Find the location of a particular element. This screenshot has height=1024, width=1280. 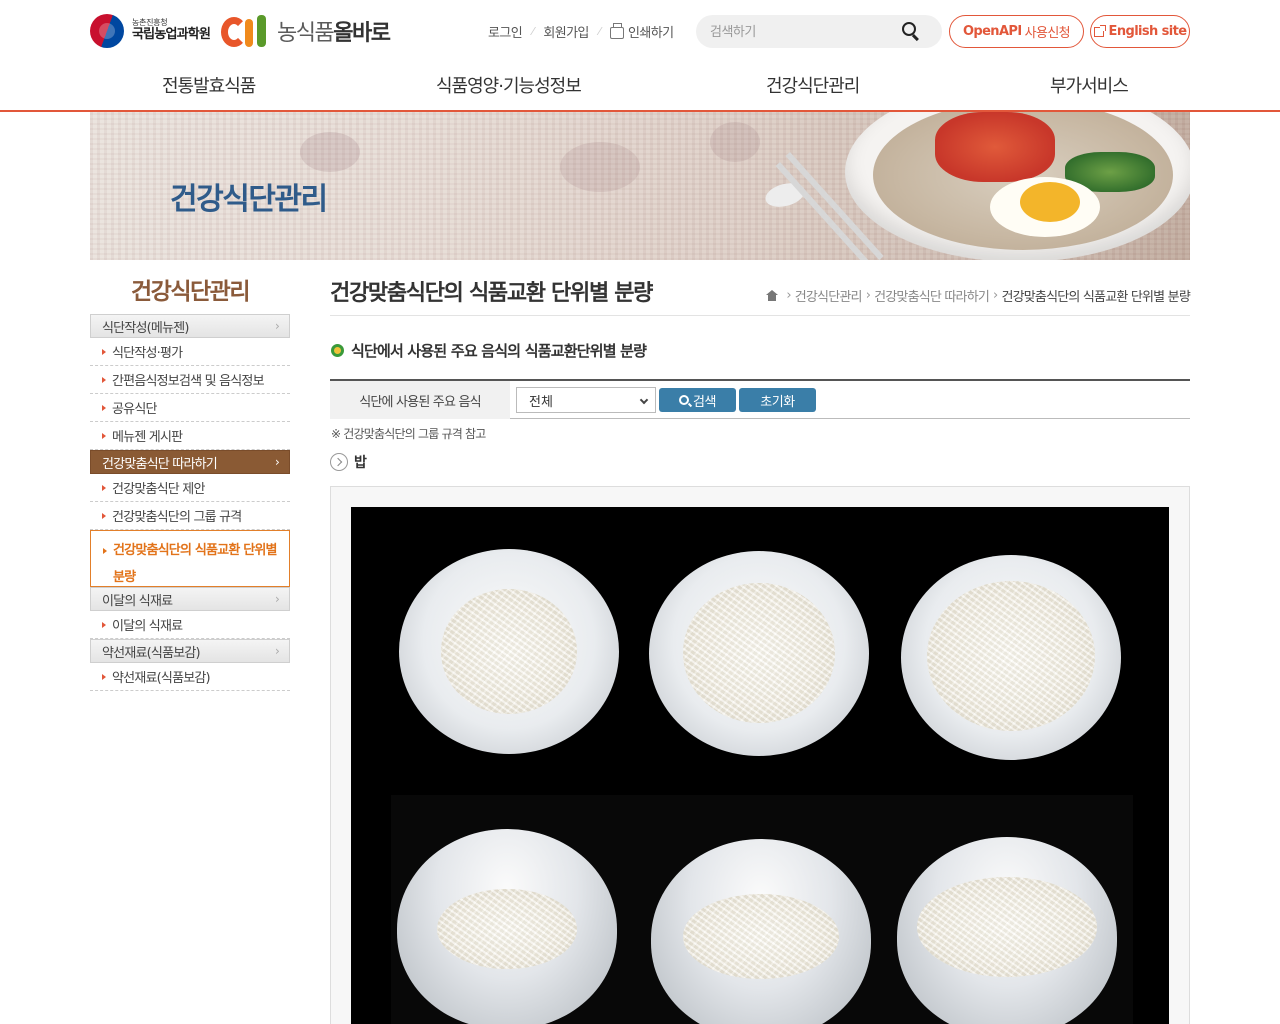

main-navigation: 전통발효식품 식품영양·기능성정보 건강식단관리 부가서비스 is located at coordinates (640, 86).